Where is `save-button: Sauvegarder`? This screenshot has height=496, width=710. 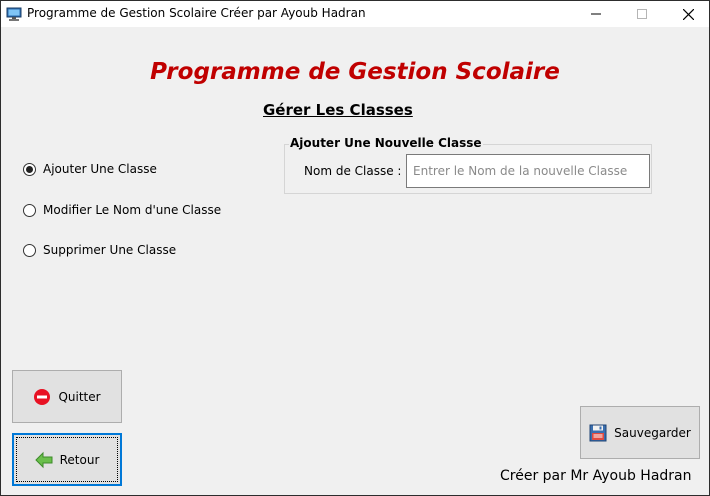 save-button: Sauvegarder is located at coordinates (640, 432).